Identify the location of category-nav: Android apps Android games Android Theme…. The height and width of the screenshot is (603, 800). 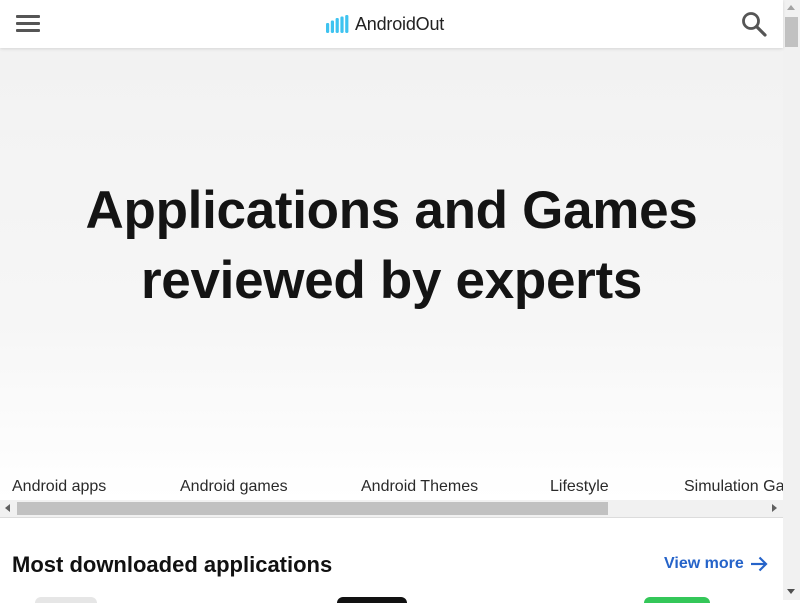
(391, 487).